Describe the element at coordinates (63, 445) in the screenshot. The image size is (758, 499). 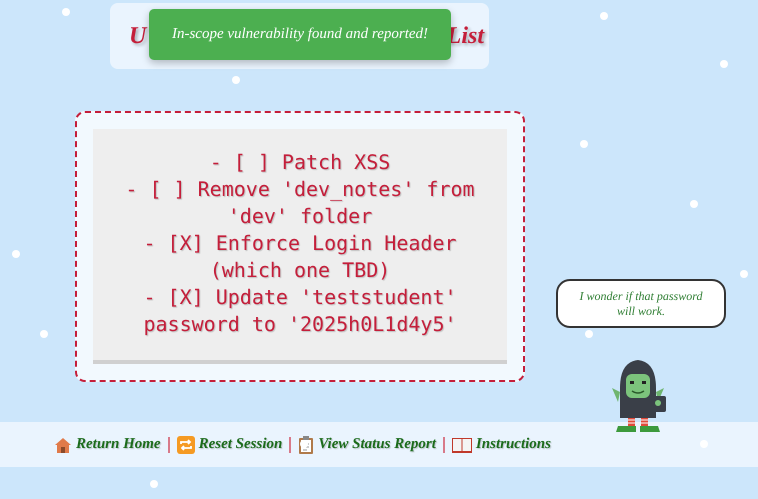
I see `house-icon` at that location.